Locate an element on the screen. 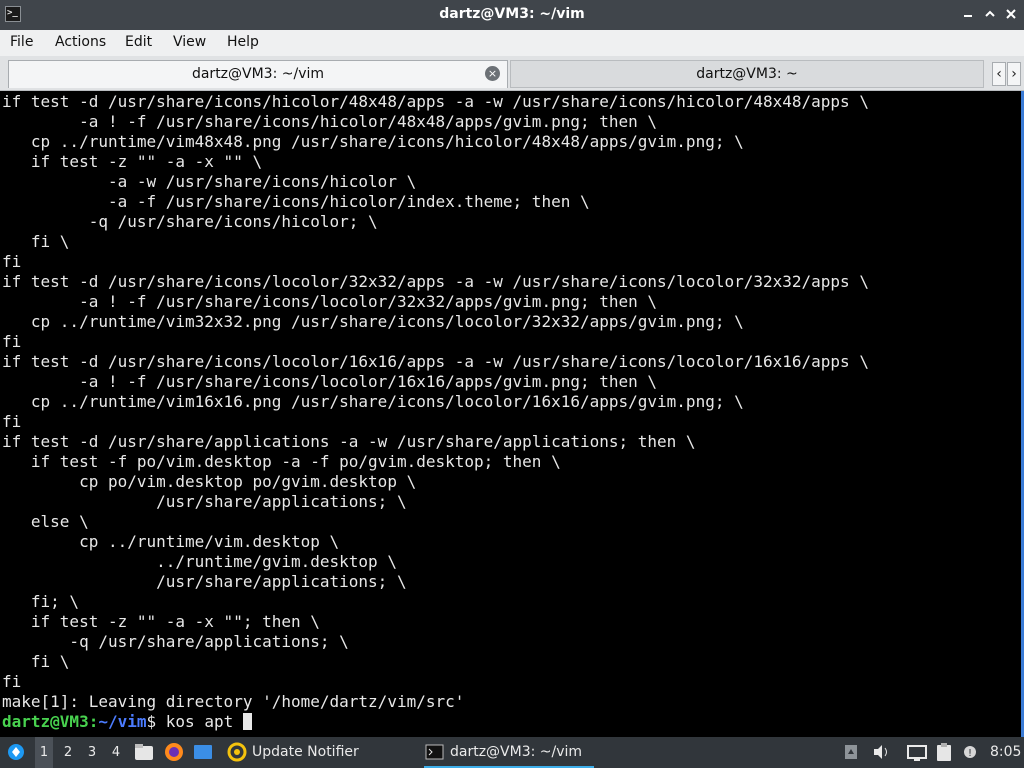 This screenshot has width=1024, height=768. file-manager-launcher is located at coordinates (144, 752).